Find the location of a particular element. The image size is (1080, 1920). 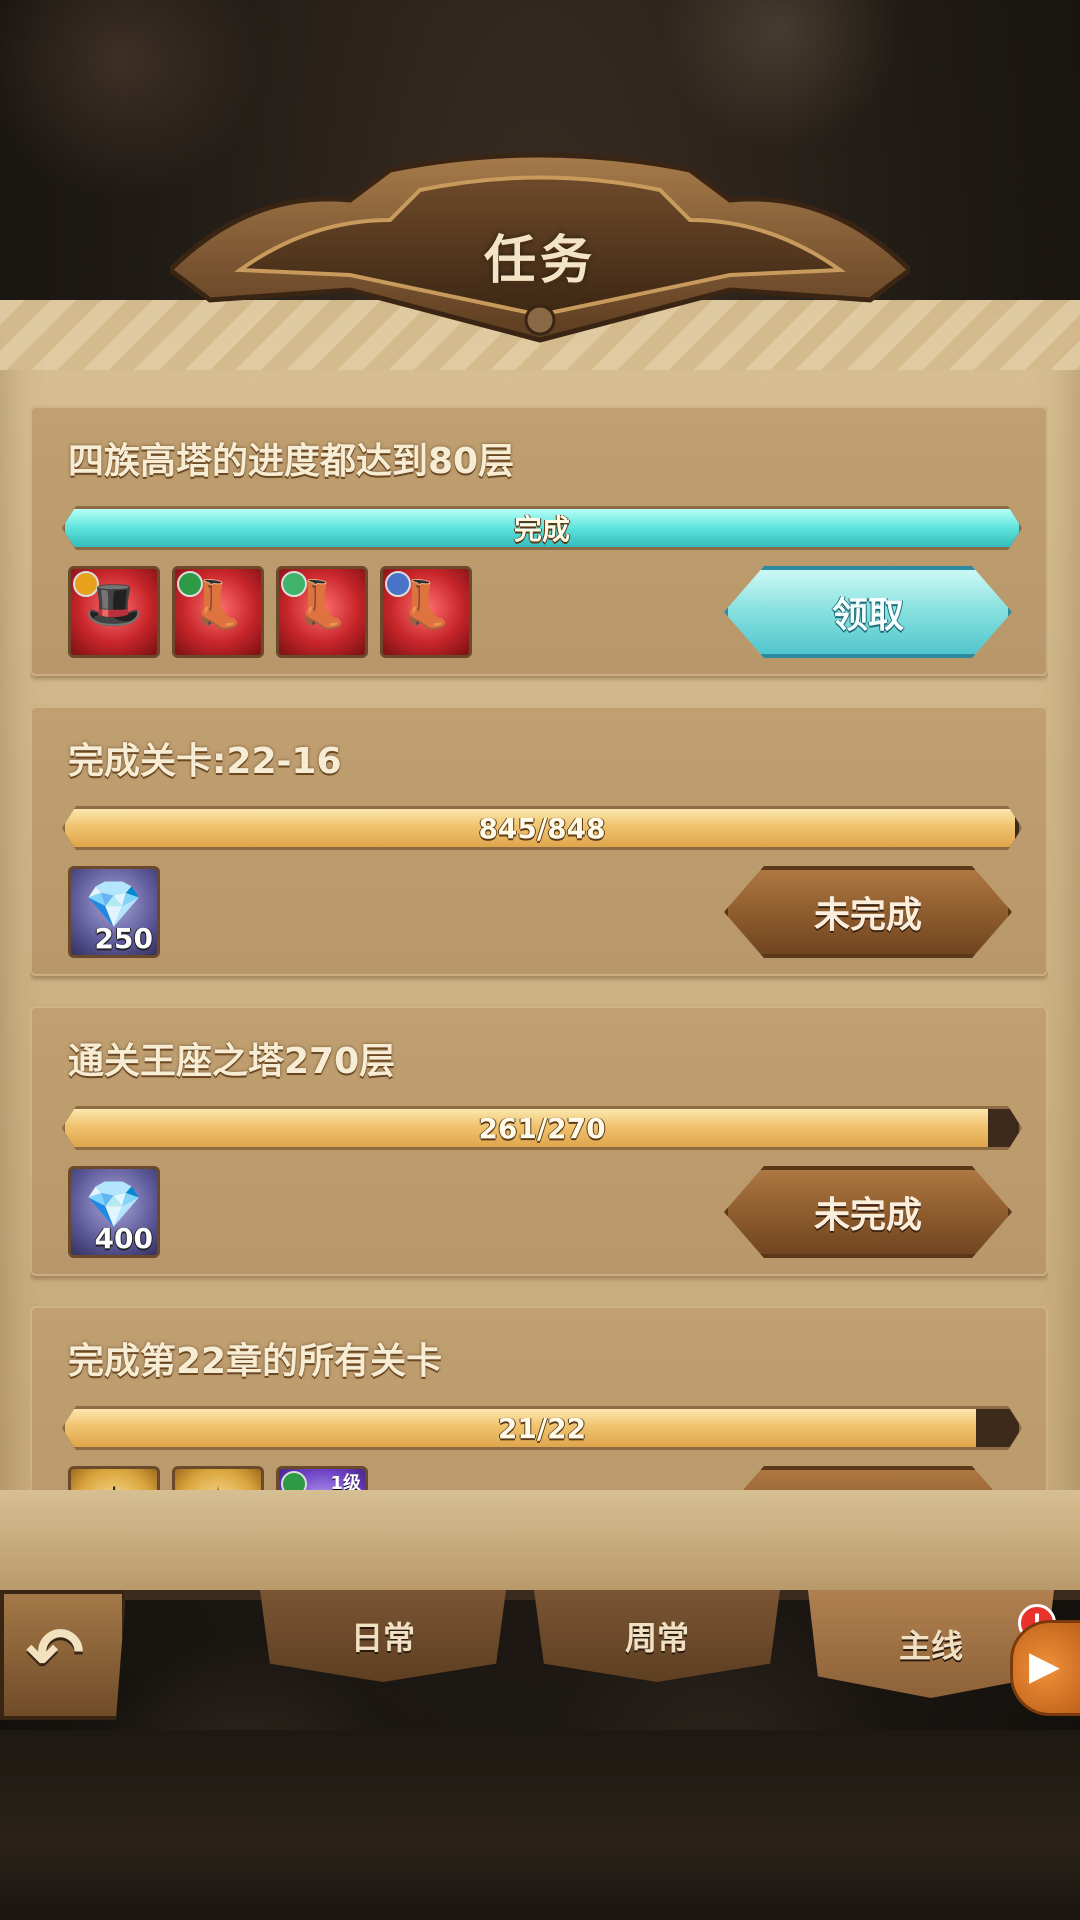

progress-label: 完成 is located at coordinates (541, 529).